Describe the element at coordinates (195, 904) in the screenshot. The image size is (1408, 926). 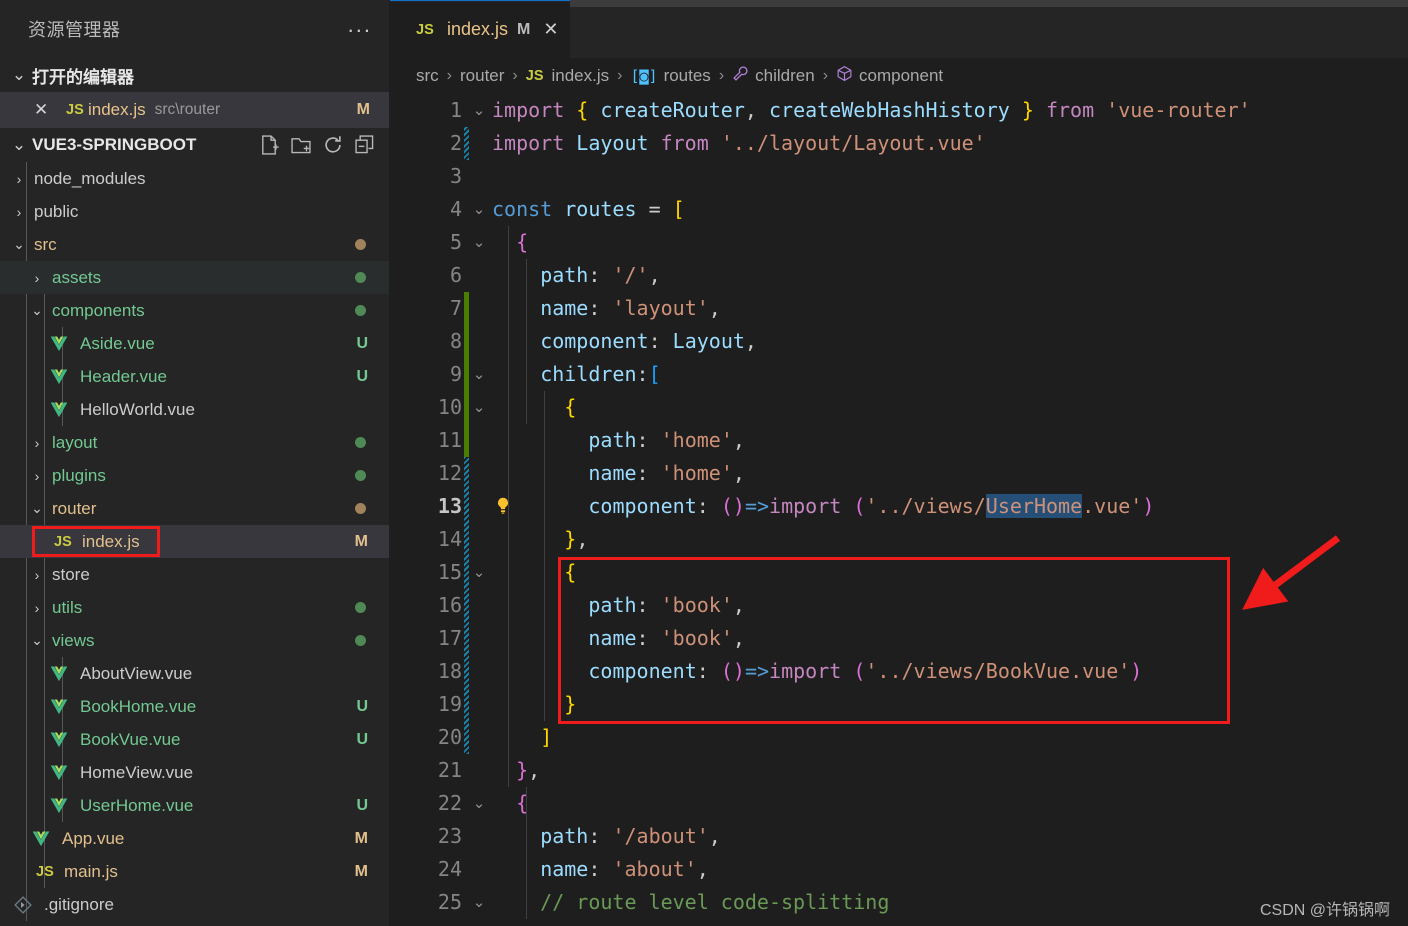
I see `tree-item--gitignore: .gitignore` at that location.